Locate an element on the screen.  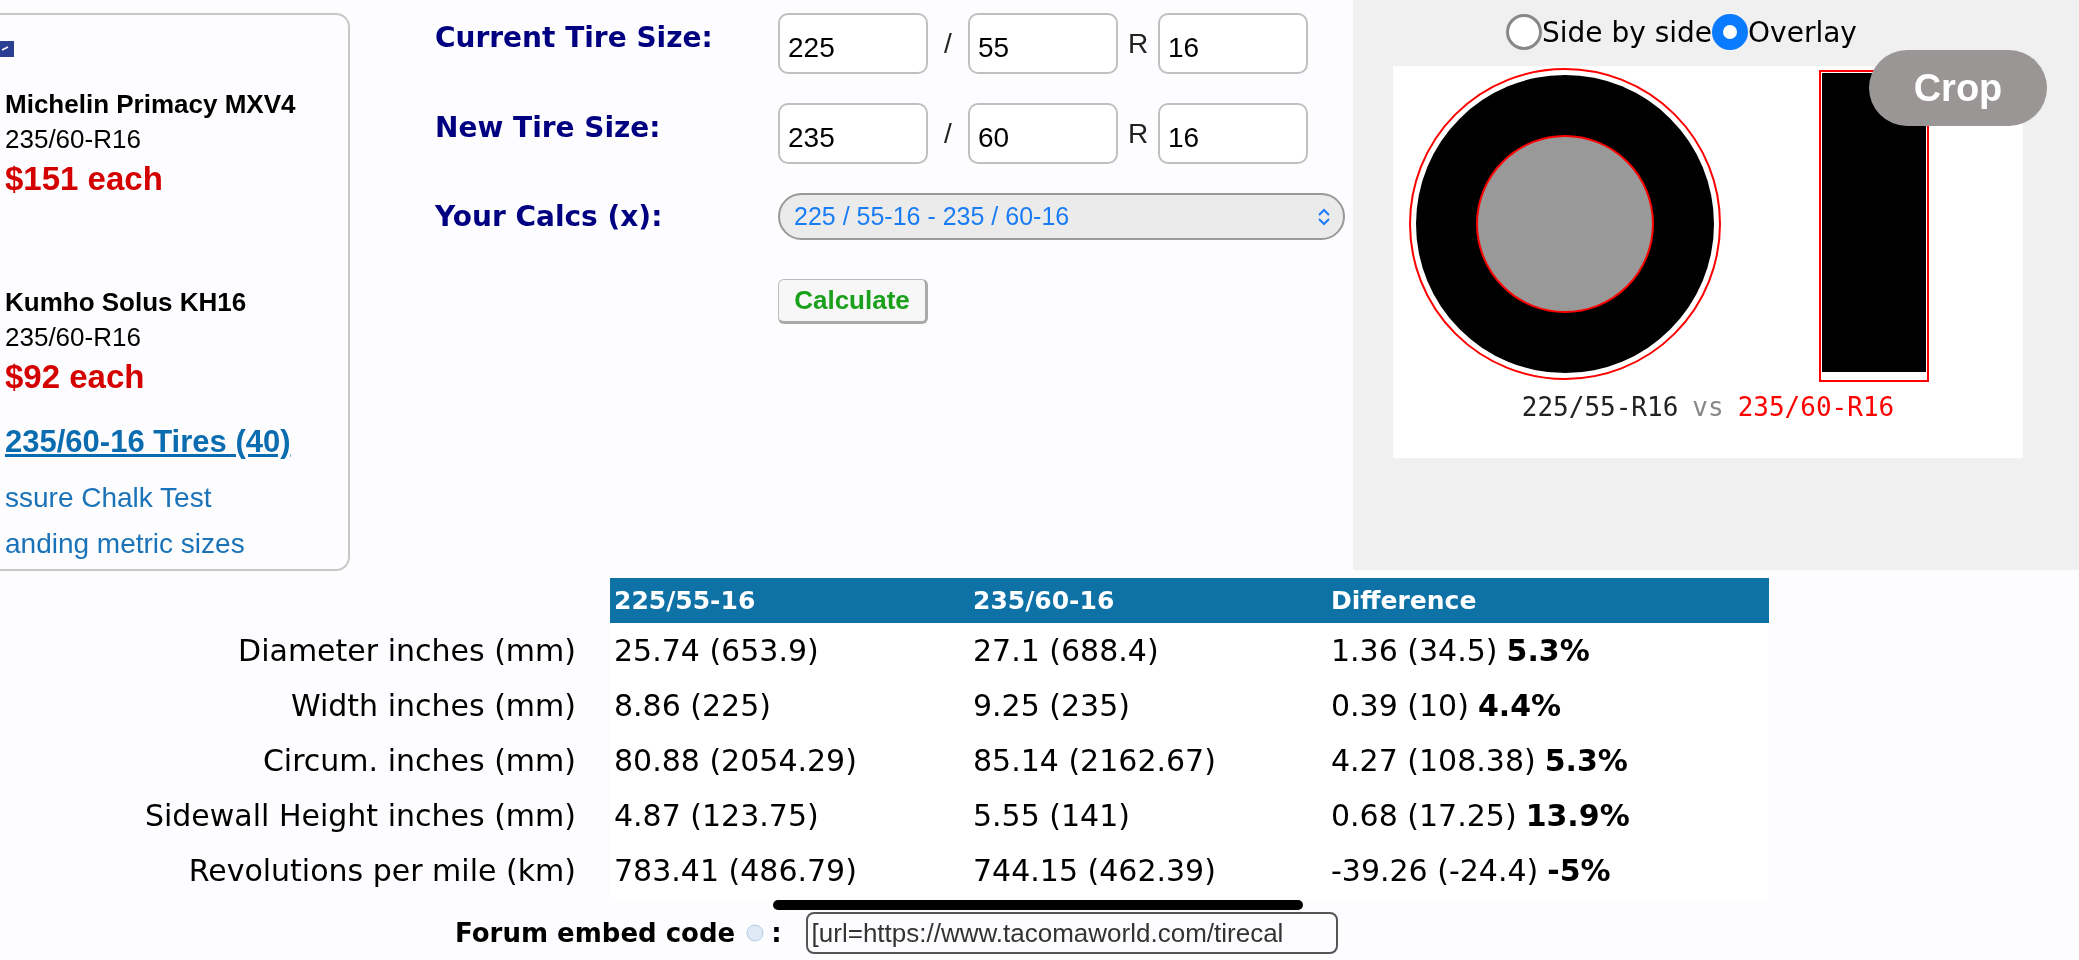
tire-price: $92 each is located at coordinates (75, 377).